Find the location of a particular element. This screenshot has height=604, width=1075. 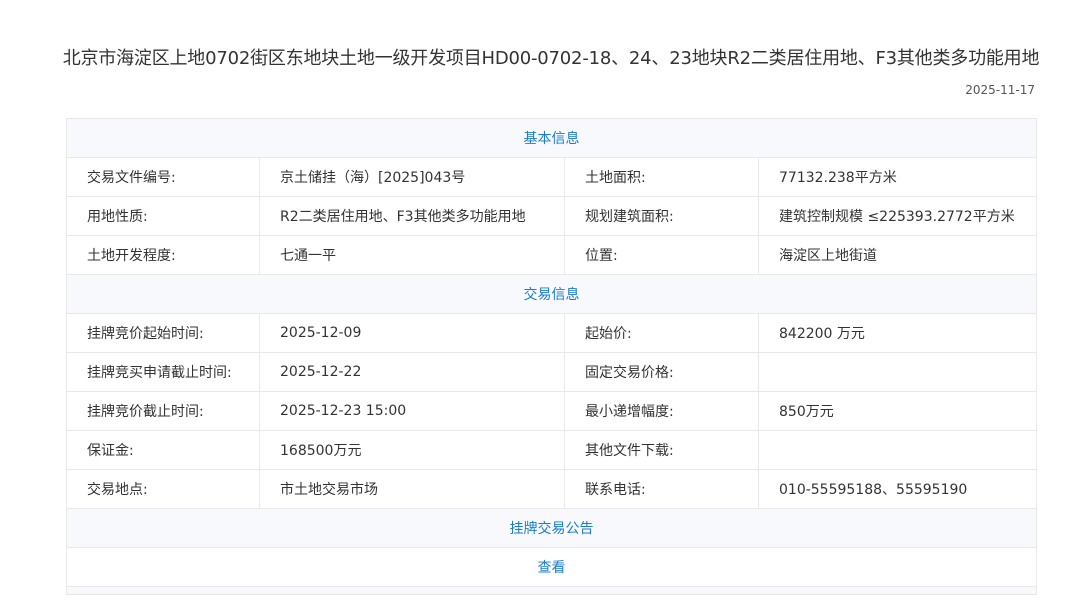

field-label: 挂牌竞价起始时间: is located at coordinates (163, 333).